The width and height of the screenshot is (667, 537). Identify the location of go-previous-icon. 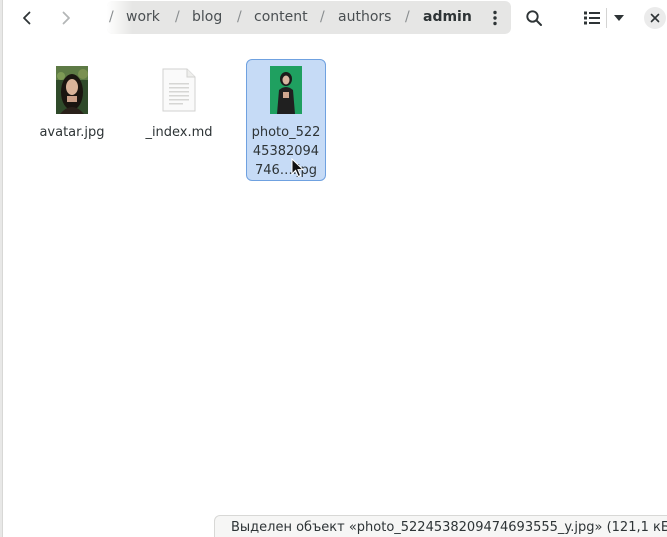
(27, 18).